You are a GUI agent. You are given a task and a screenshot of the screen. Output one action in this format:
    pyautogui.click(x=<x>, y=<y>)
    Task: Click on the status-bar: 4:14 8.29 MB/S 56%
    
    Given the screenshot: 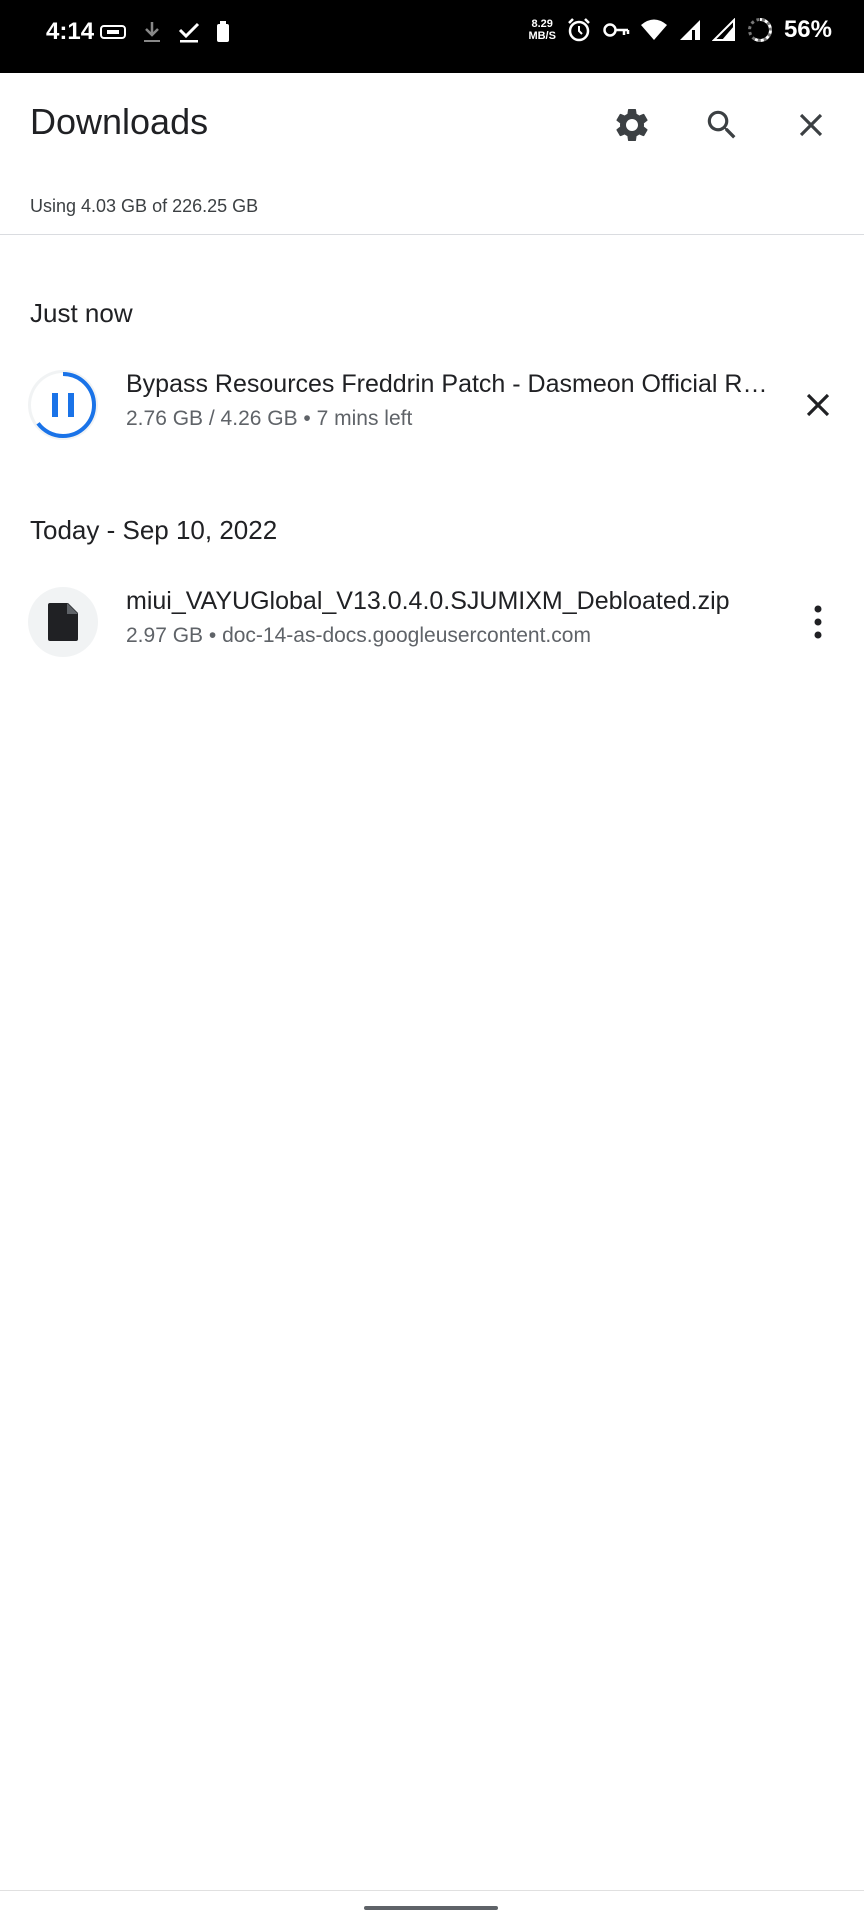 What is the action you would take?
    pyautogui.click(x=432, y=36)
    